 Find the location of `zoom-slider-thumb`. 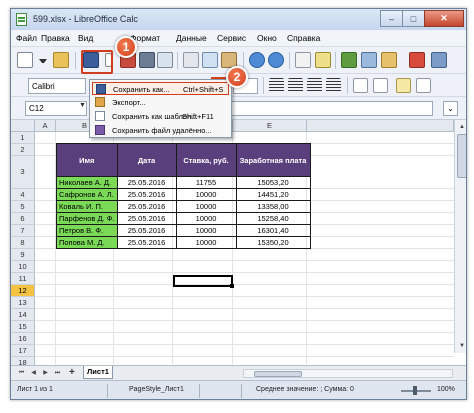

zoom-slider-thumb is located at coordinates (415, 390).